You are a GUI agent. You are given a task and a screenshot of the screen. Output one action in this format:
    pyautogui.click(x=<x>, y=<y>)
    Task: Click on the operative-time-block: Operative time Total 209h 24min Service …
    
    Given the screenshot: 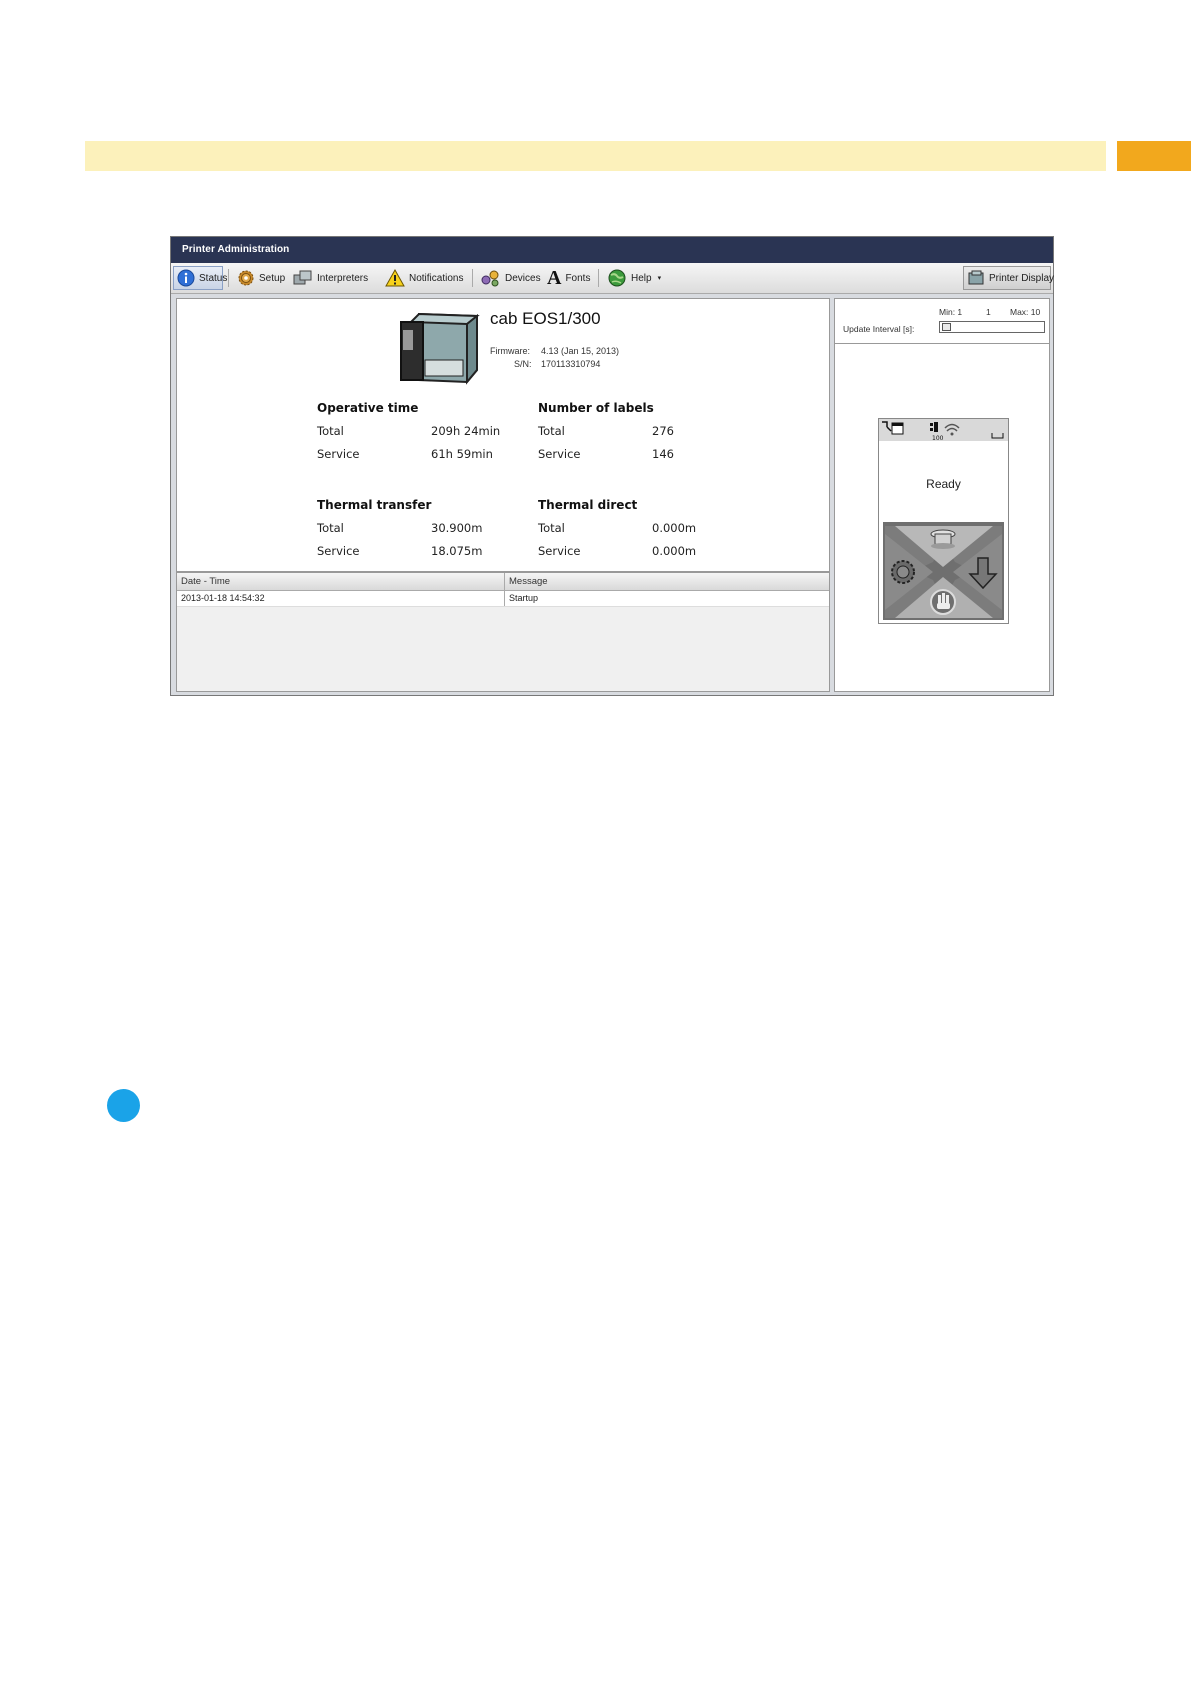 What is the action you would take?
    pyautogui.click(x=422, y=431)
    